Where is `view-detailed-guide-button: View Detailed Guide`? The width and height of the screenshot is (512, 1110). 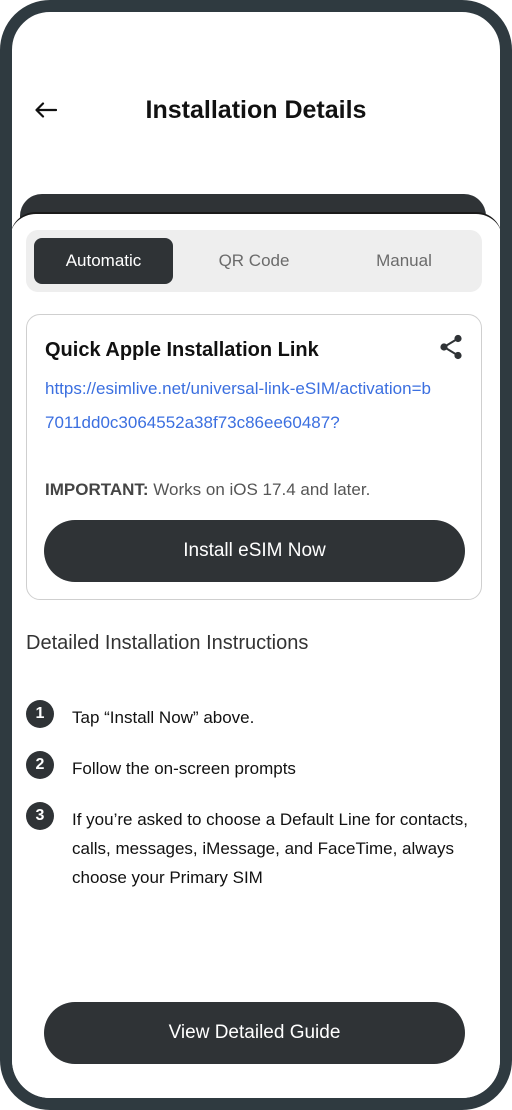 view-detailed-guide-button: View Detailed Guide is located at coordinates (254, 1033).